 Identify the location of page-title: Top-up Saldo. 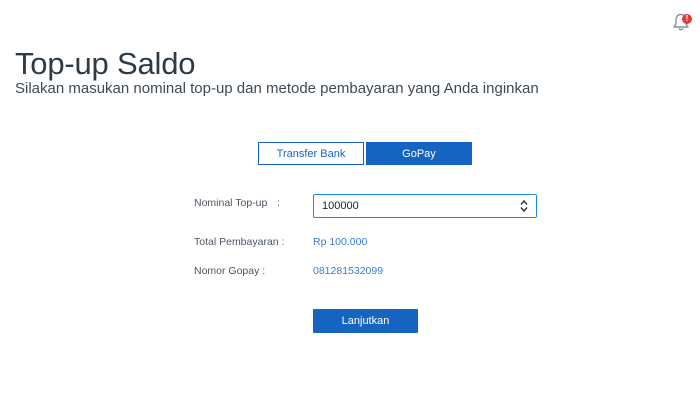
(105, 63).